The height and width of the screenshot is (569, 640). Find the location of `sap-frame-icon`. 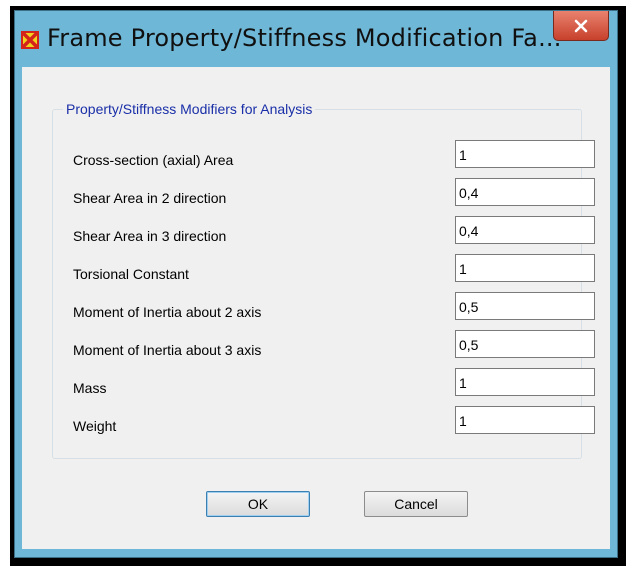

sap-frame-icon is located at coordinates (30, 40).